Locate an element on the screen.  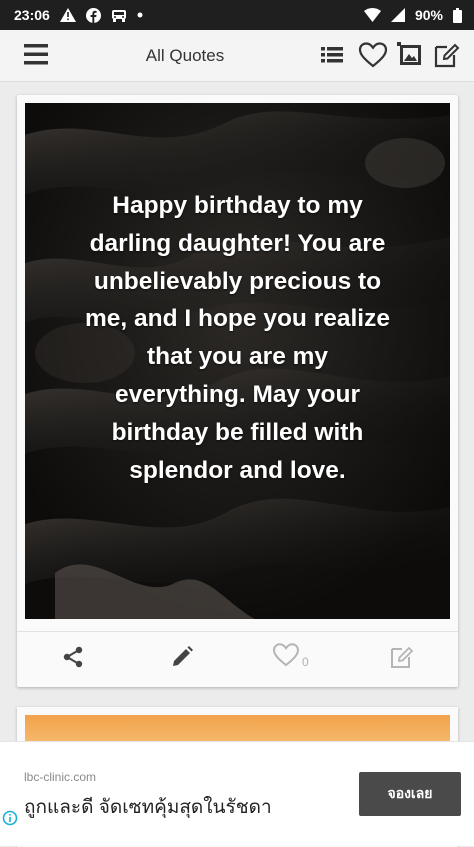
image-icon is located at coordinates (411, 56).